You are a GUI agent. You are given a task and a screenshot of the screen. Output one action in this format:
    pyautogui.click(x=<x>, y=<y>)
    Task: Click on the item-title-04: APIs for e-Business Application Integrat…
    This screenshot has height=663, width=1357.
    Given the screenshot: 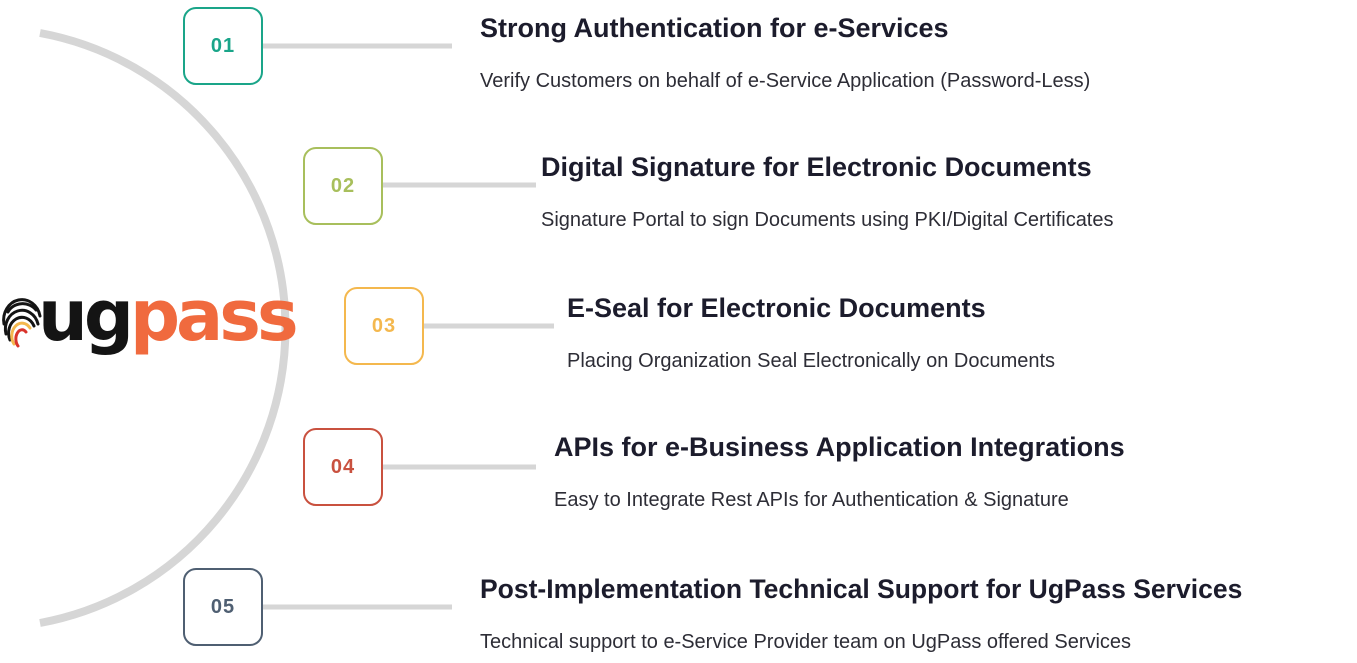 What is the action you would take?
    pyautogui.click(x=839, y=447)
    